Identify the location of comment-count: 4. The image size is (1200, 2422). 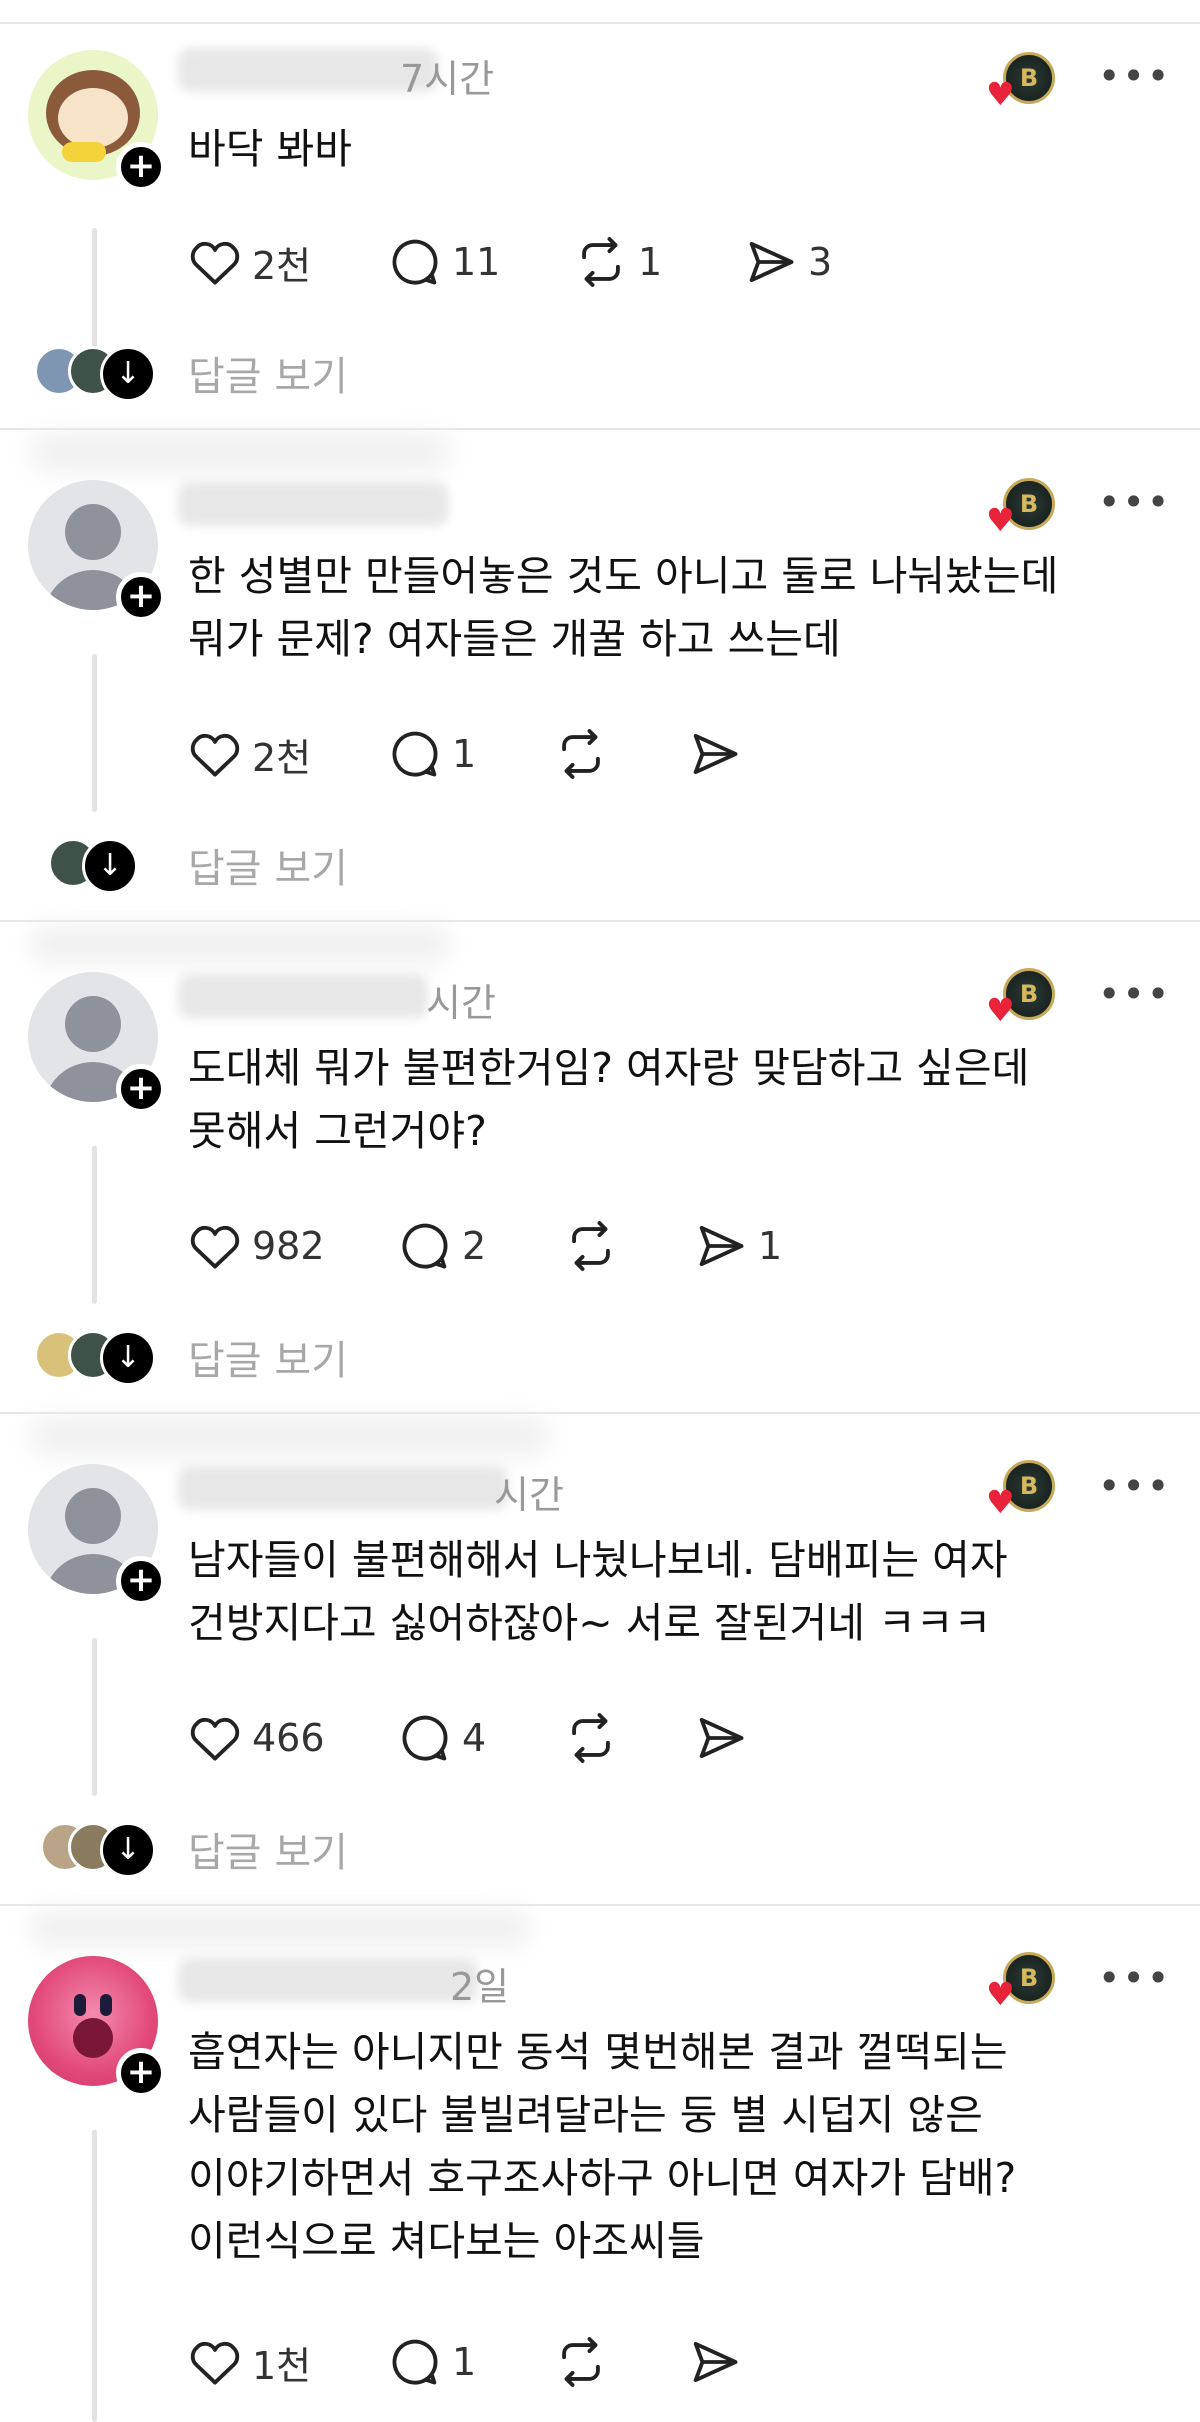
(474, 1738).